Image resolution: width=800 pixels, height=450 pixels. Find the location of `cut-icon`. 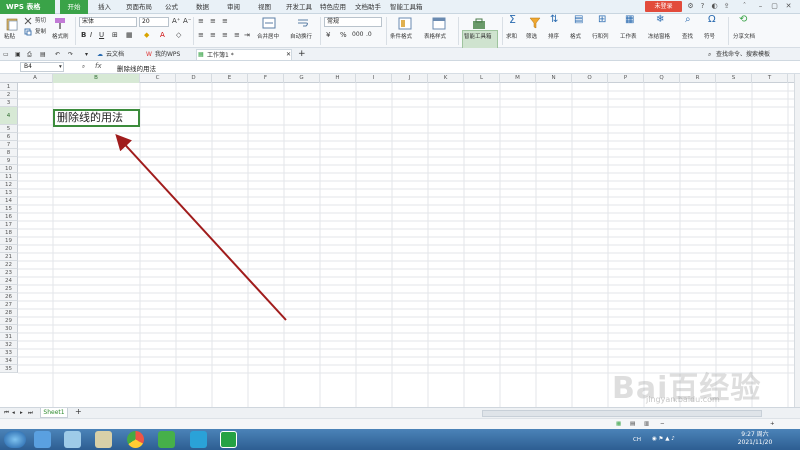

cut-icon is located at coordinates (28, 21).